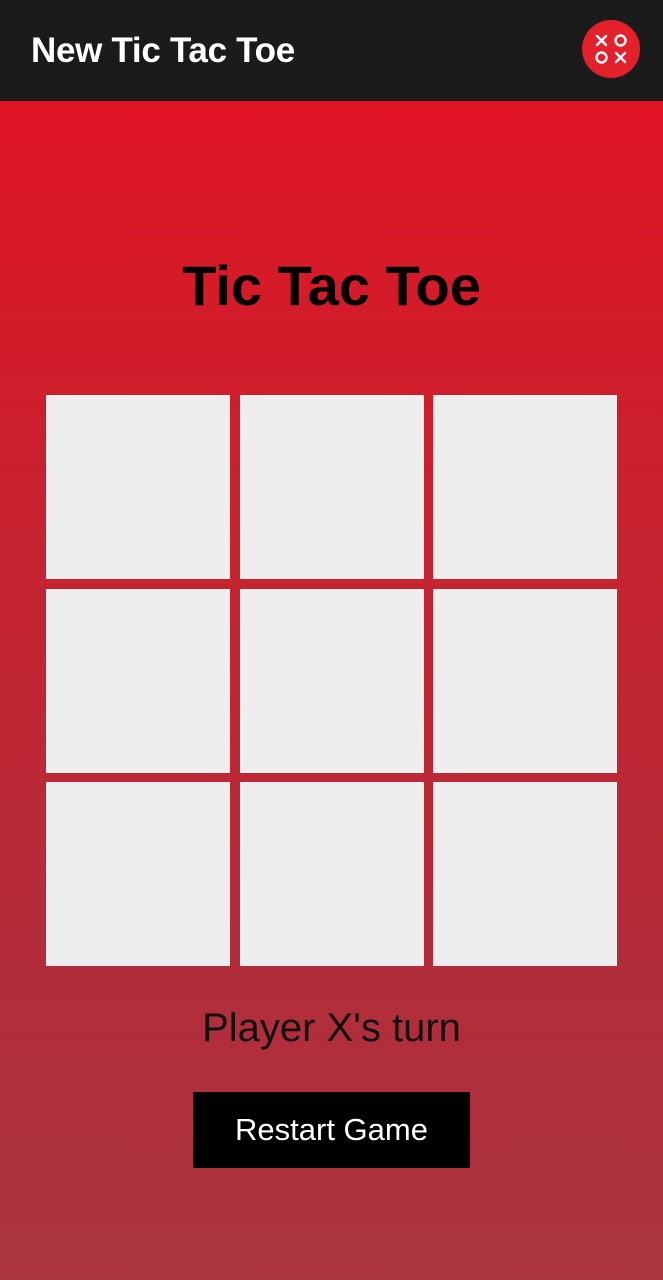 The image size is (663, 1280). Describe the element at coordinates (331, 1028) in the screenshot. I see `turn-status: Player X's turn` at that location.